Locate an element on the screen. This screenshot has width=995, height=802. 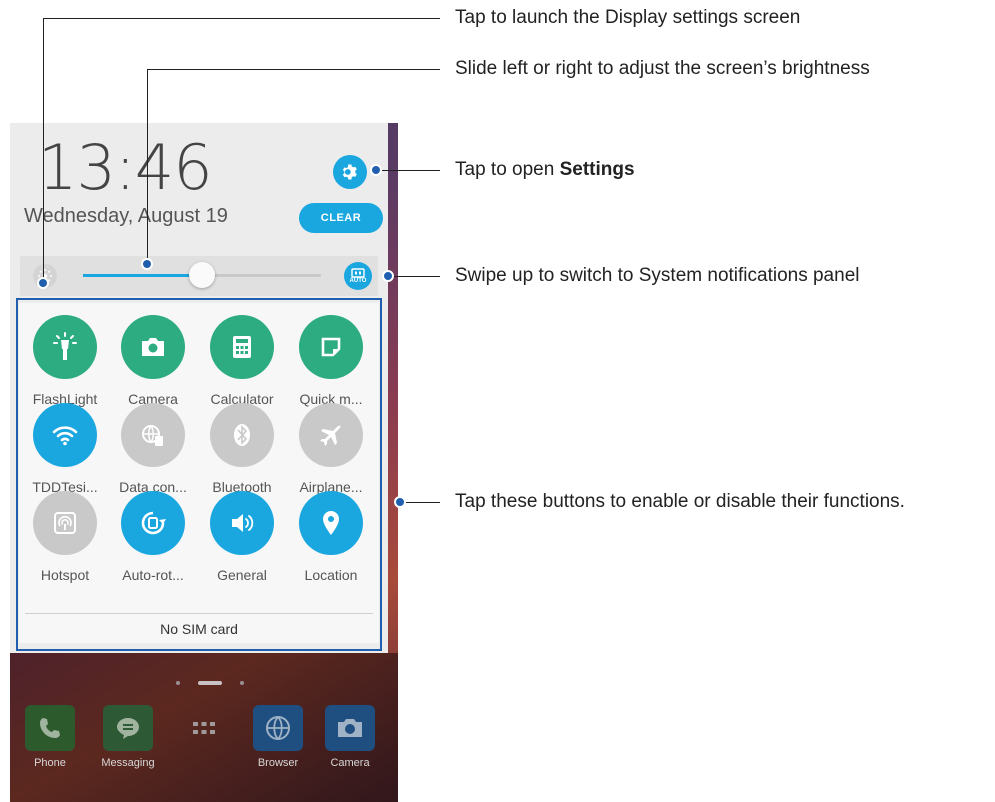
page-indicator is located at coordinates (210, 683).